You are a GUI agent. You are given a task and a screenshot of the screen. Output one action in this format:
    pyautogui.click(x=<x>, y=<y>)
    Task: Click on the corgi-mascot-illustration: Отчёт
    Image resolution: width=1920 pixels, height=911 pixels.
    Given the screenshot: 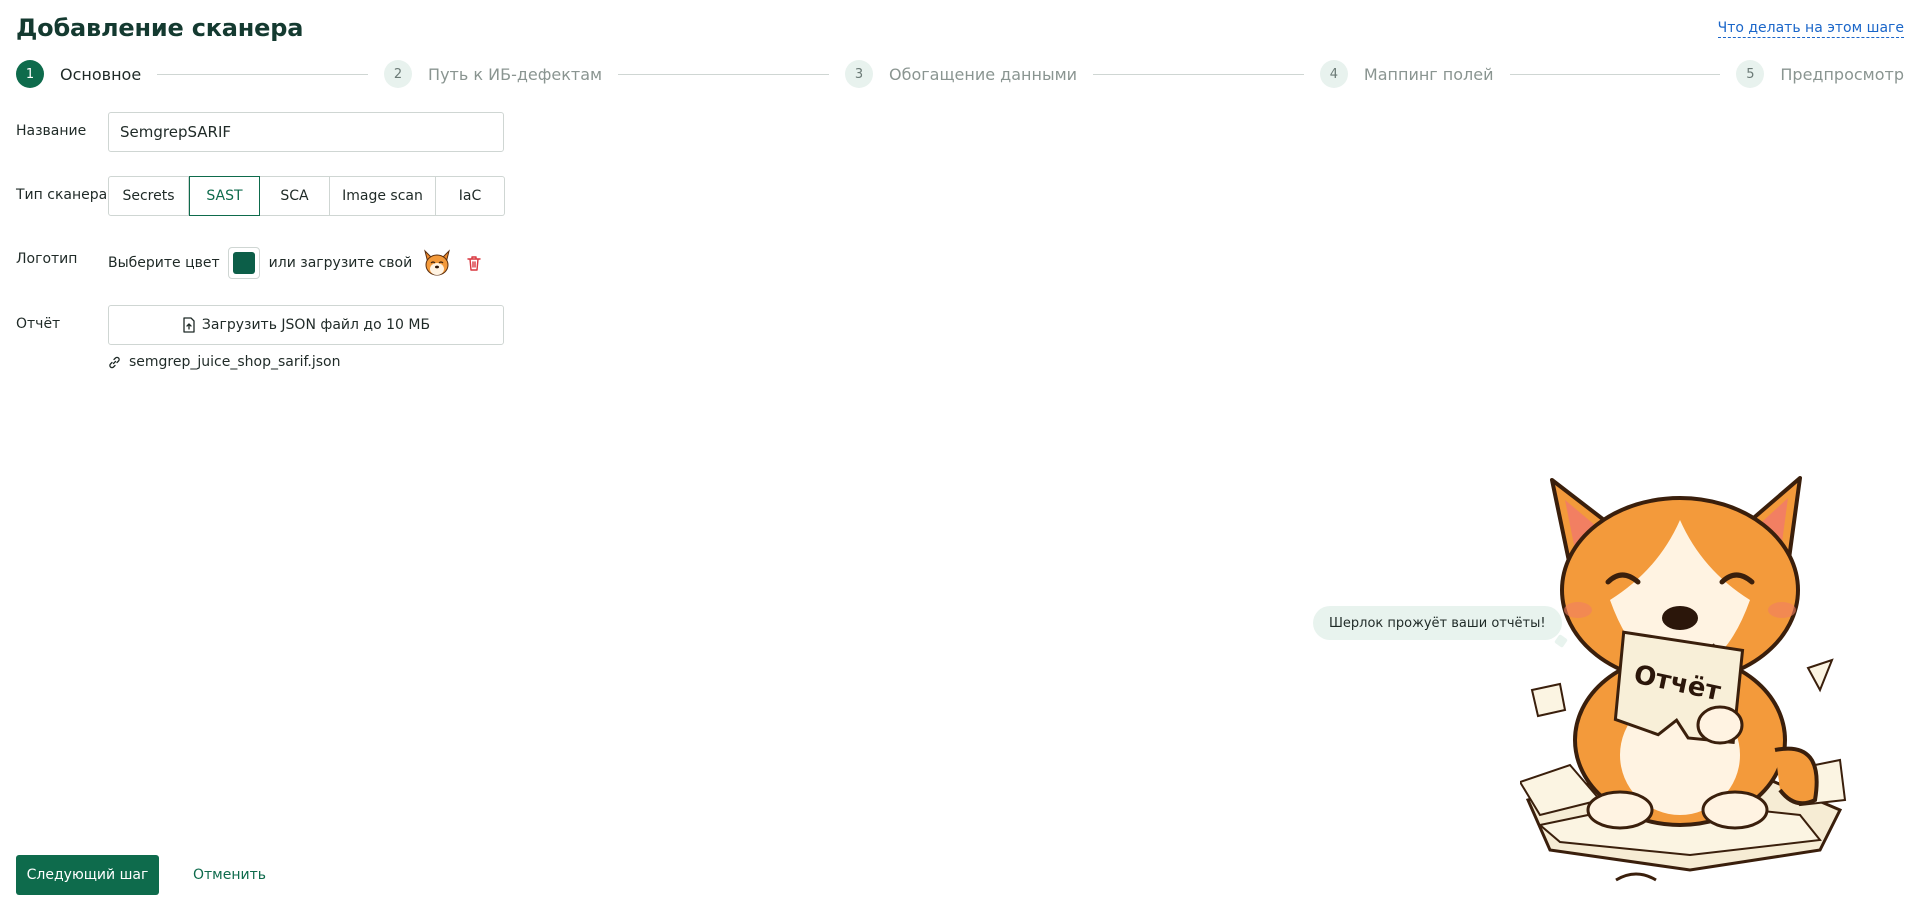 What is the action you would take?
    pyautogui.click(x=1683, y=679)
    